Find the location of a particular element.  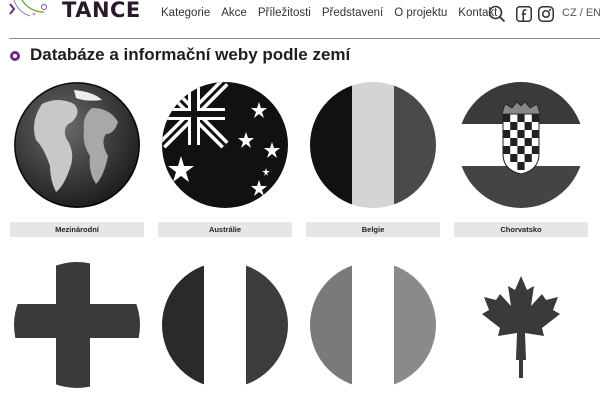

instagram-icon is located at coordinates (546, 14).